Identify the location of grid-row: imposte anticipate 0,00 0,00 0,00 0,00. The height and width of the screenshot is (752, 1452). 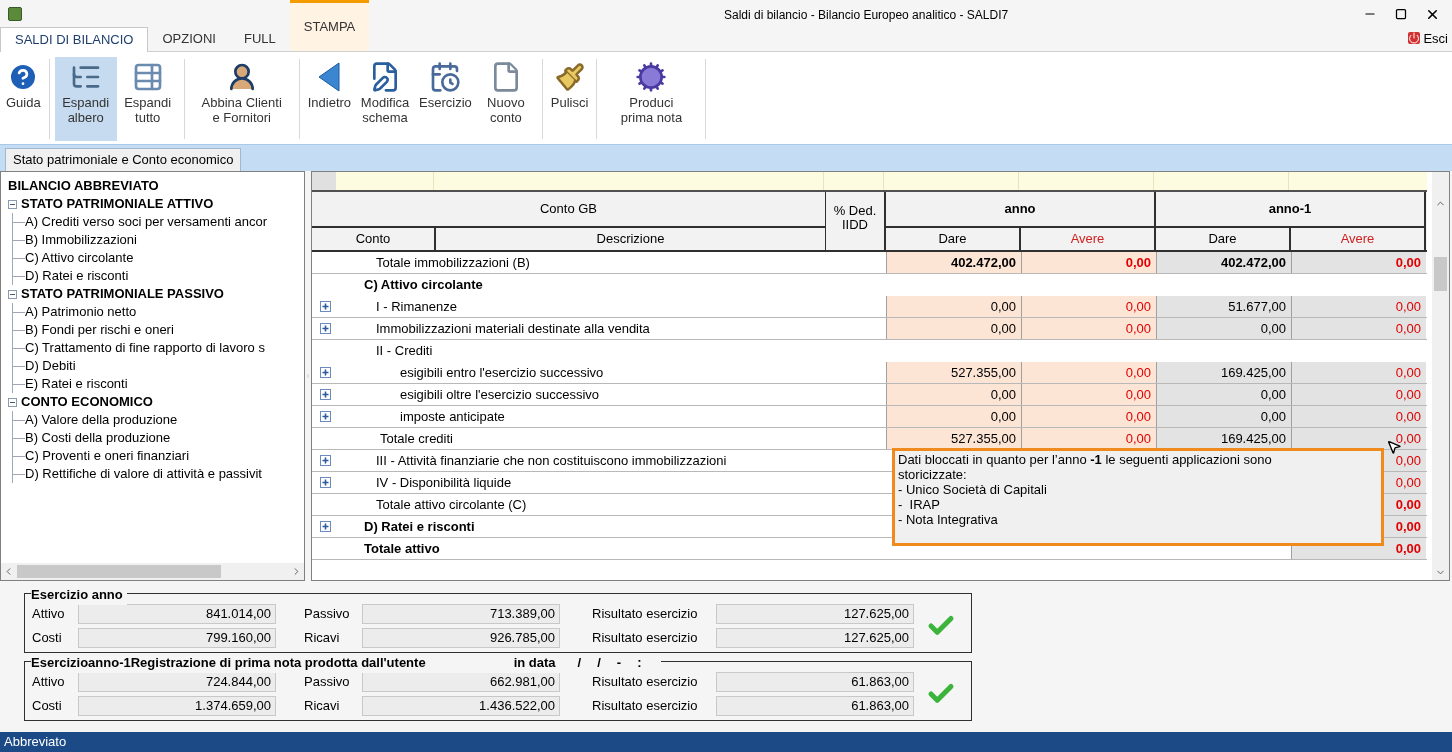
(869, 417).